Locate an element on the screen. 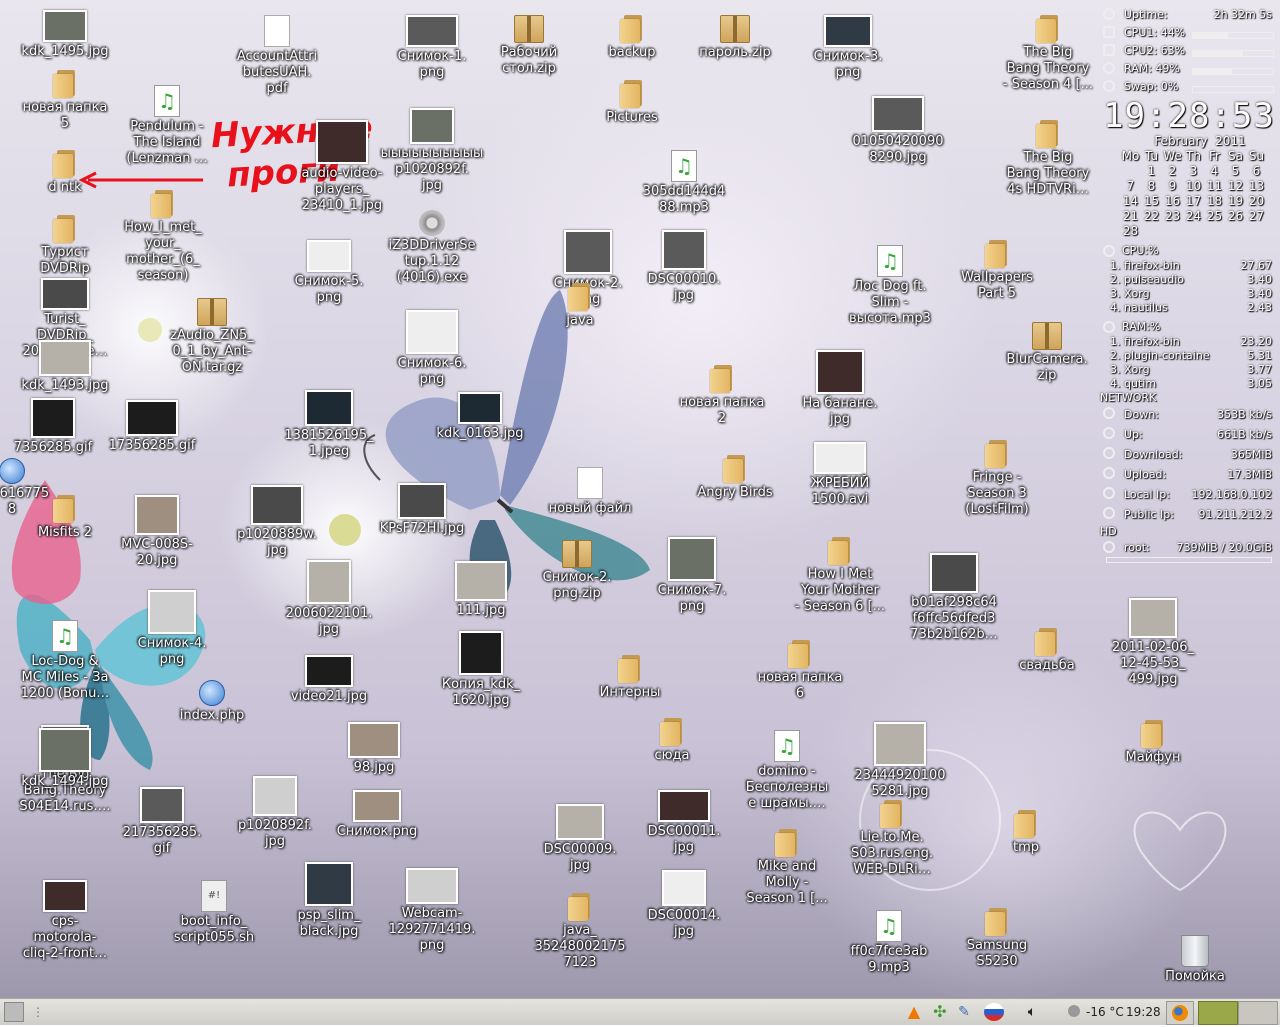 This screenshot has width=1280, height=1027. desktop-icon: ♫ 305dd144d4 88.mp3 is located at coordinates (684, 183).